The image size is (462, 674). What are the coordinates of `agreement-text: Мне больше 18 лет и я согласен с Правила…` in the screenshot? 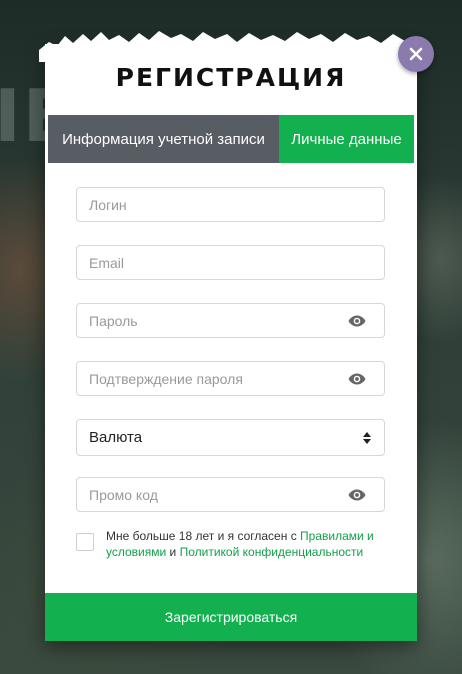 It's located at (246, 544).